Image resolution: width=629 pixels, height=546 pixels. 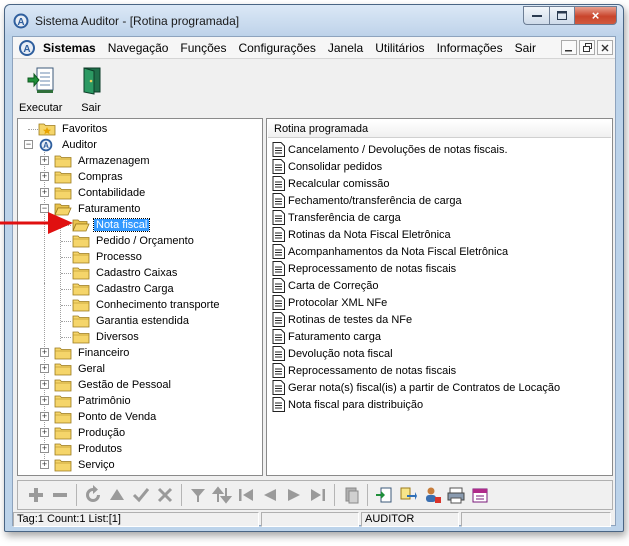 I want to click on menu-janela: Janela, so click(x=345, y=48).